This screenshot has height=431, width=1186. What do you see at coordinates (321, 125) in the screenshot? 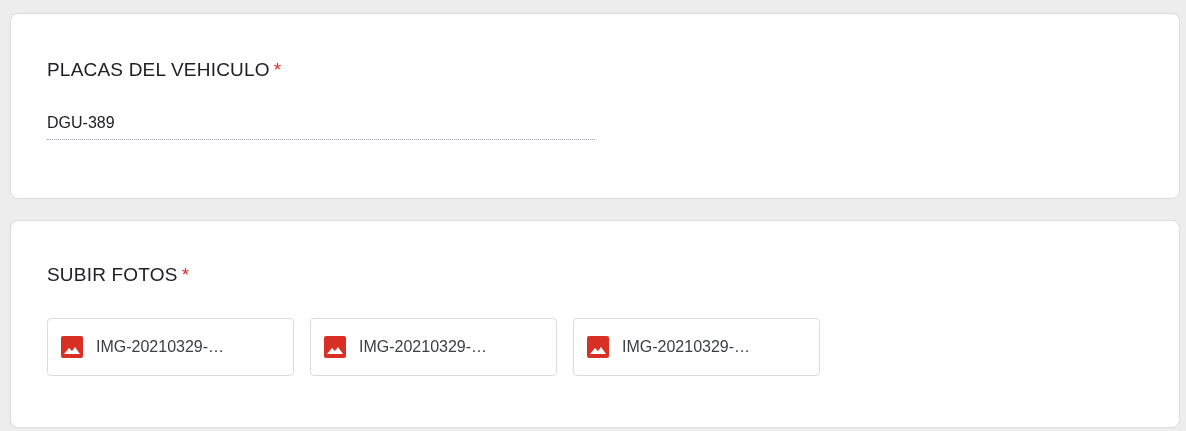
I see `answer-field: DGU-389` at bounding box center [321, 125].